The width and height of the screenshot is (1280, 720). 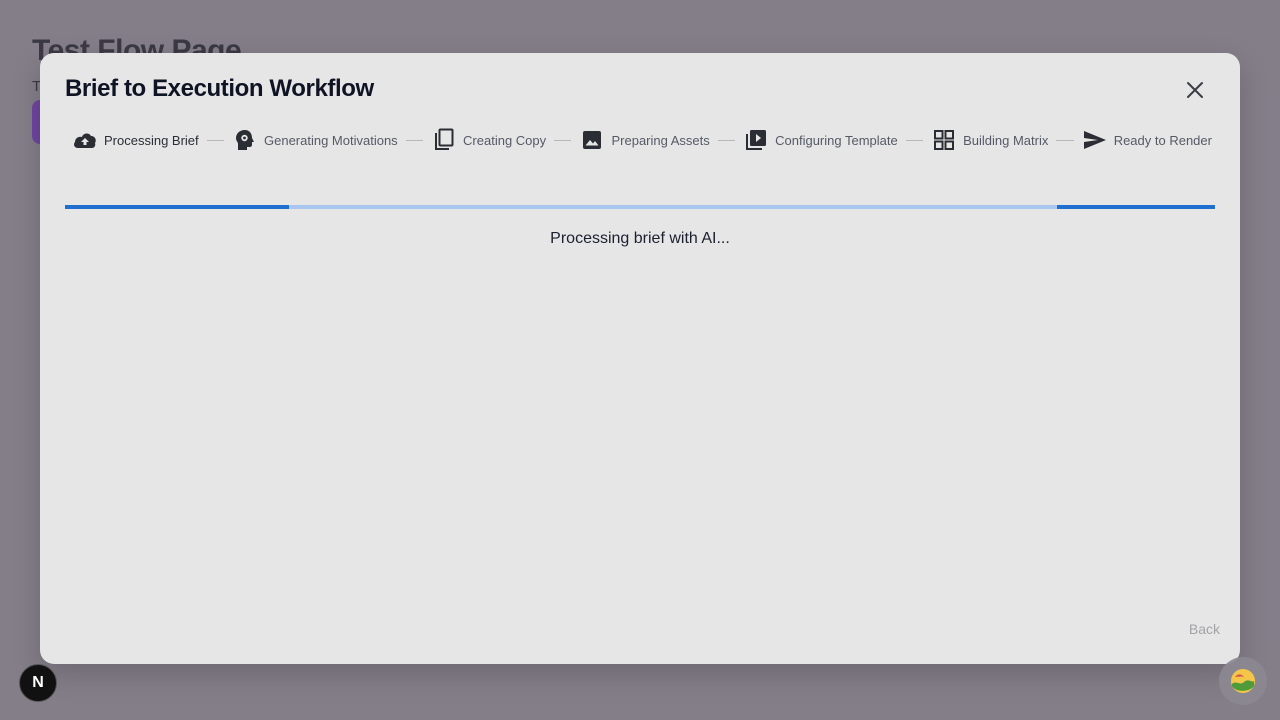 I want to click on step-label: Generating Motivations, so click(x=331, y=140).